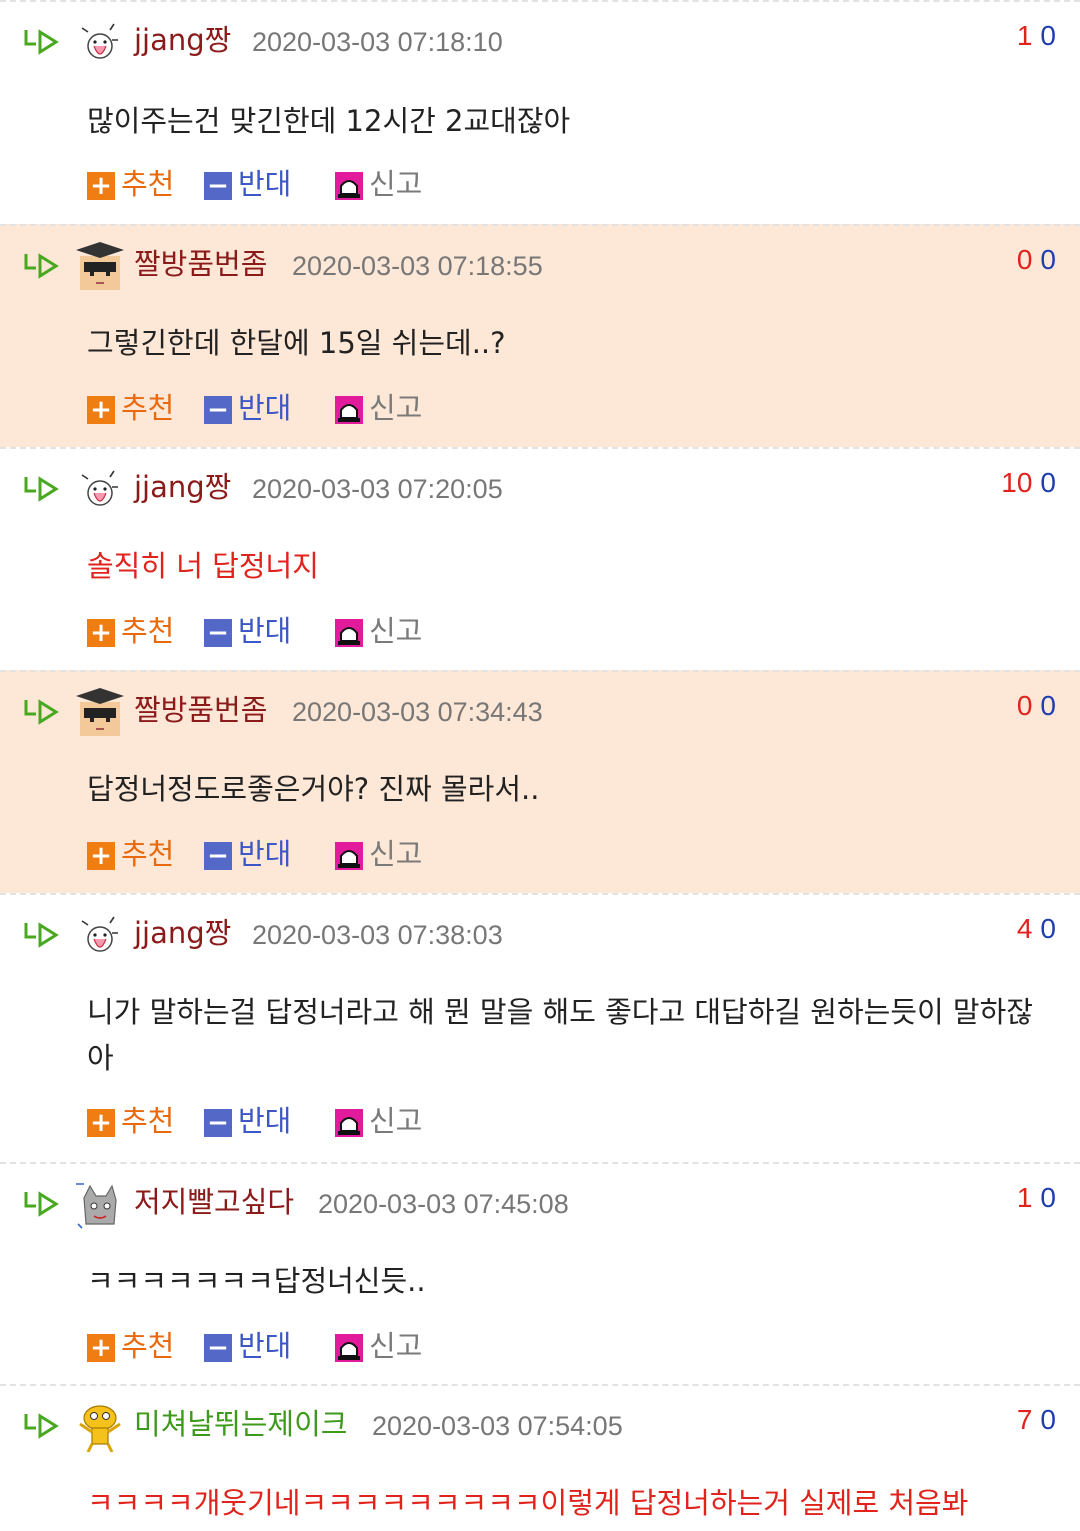 The width and height of the screenshot is (1080, 1531). I want to click on upvote-count: 0, so click(1024, 705).